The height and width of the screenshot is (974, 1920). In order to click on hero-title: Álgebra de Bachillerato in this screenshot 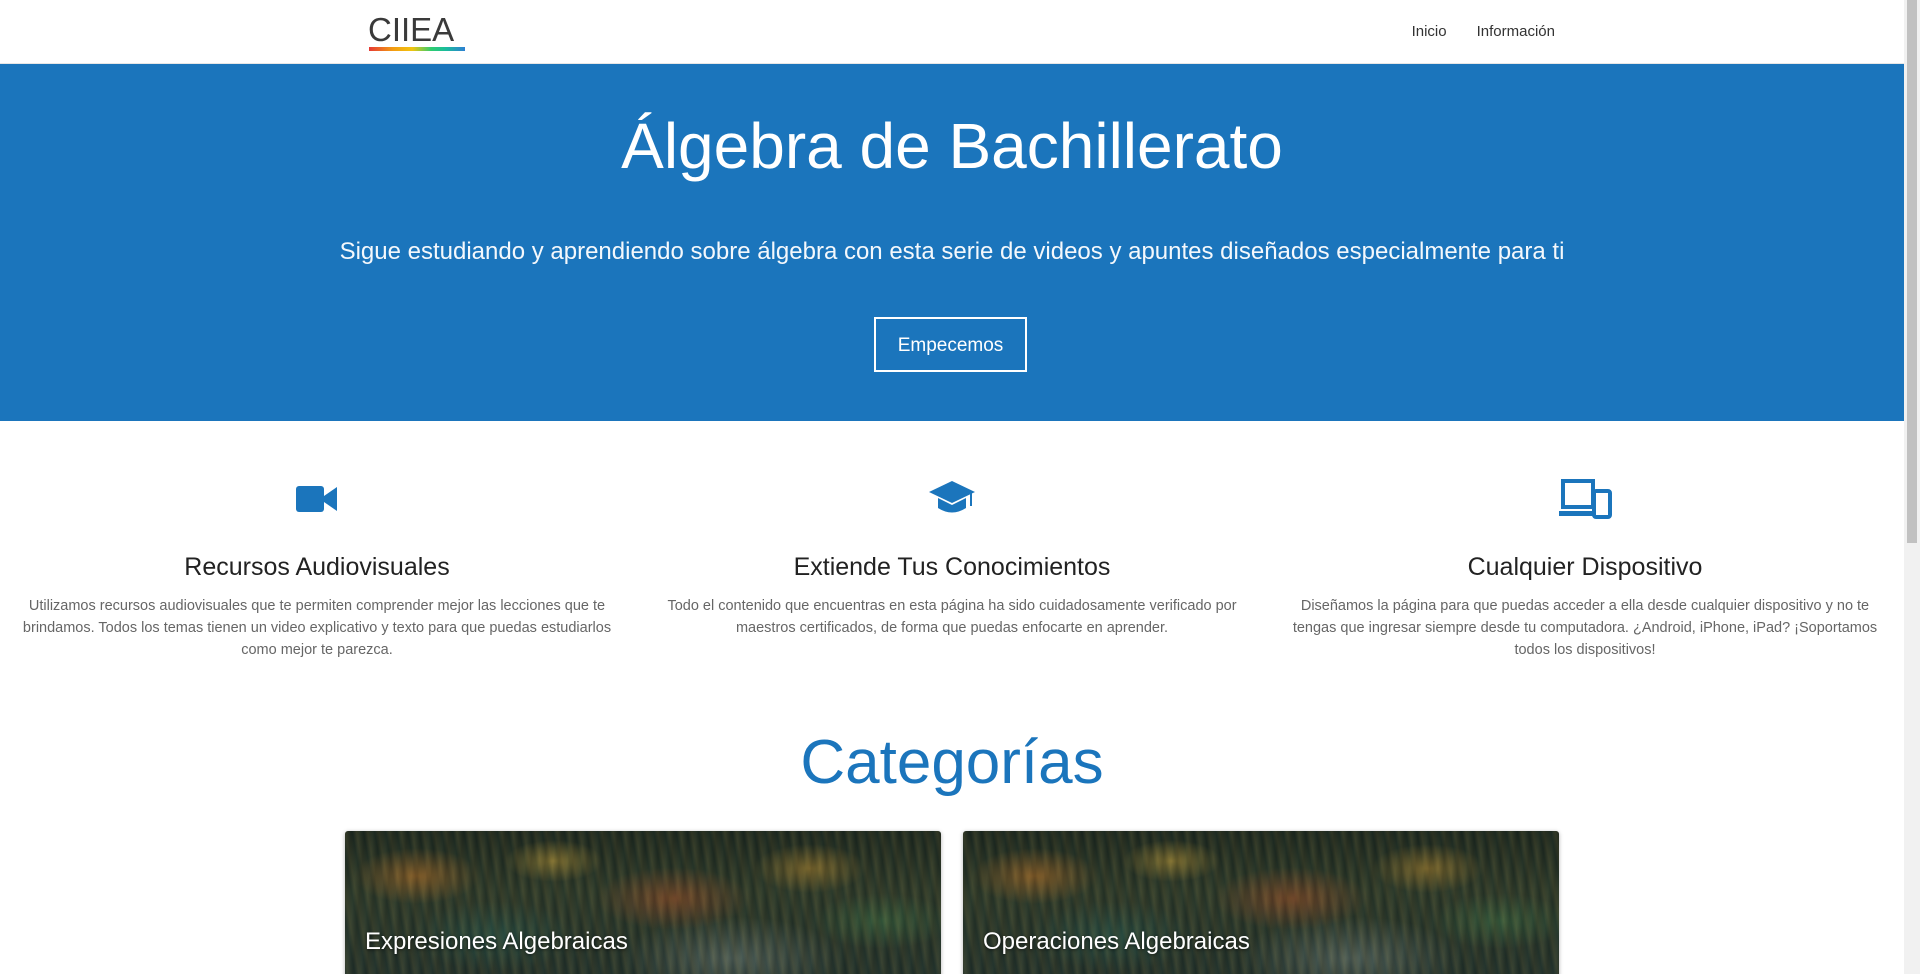, I will do `click(952, 146)`.